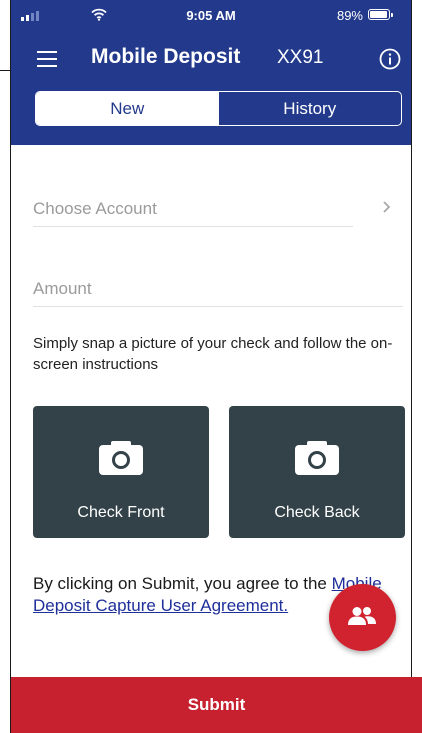 The height and width of the screenshot is (733, 422). I want to click on check-back-label: Check Back, so click(317, 512).